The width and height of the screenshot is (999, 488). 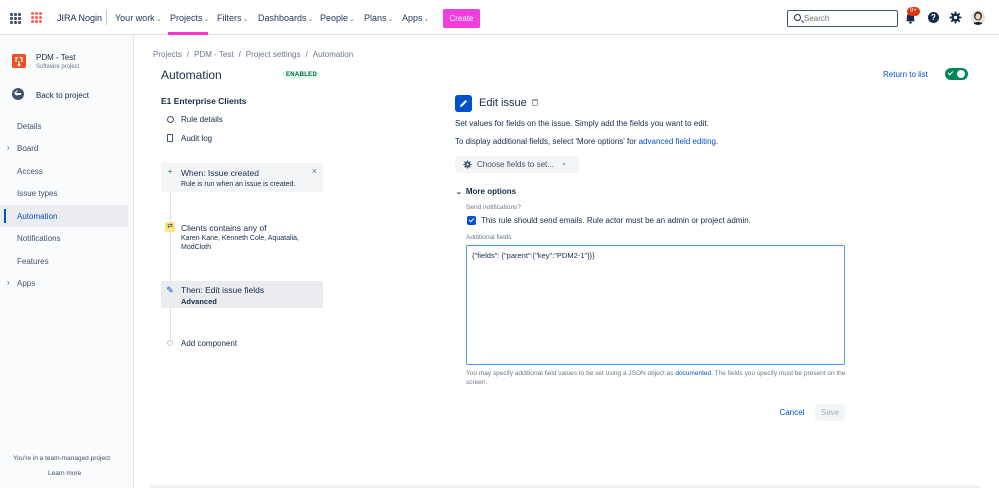 I want to click on nav-your-work: Your work⌄, so click(x=138, y=18).